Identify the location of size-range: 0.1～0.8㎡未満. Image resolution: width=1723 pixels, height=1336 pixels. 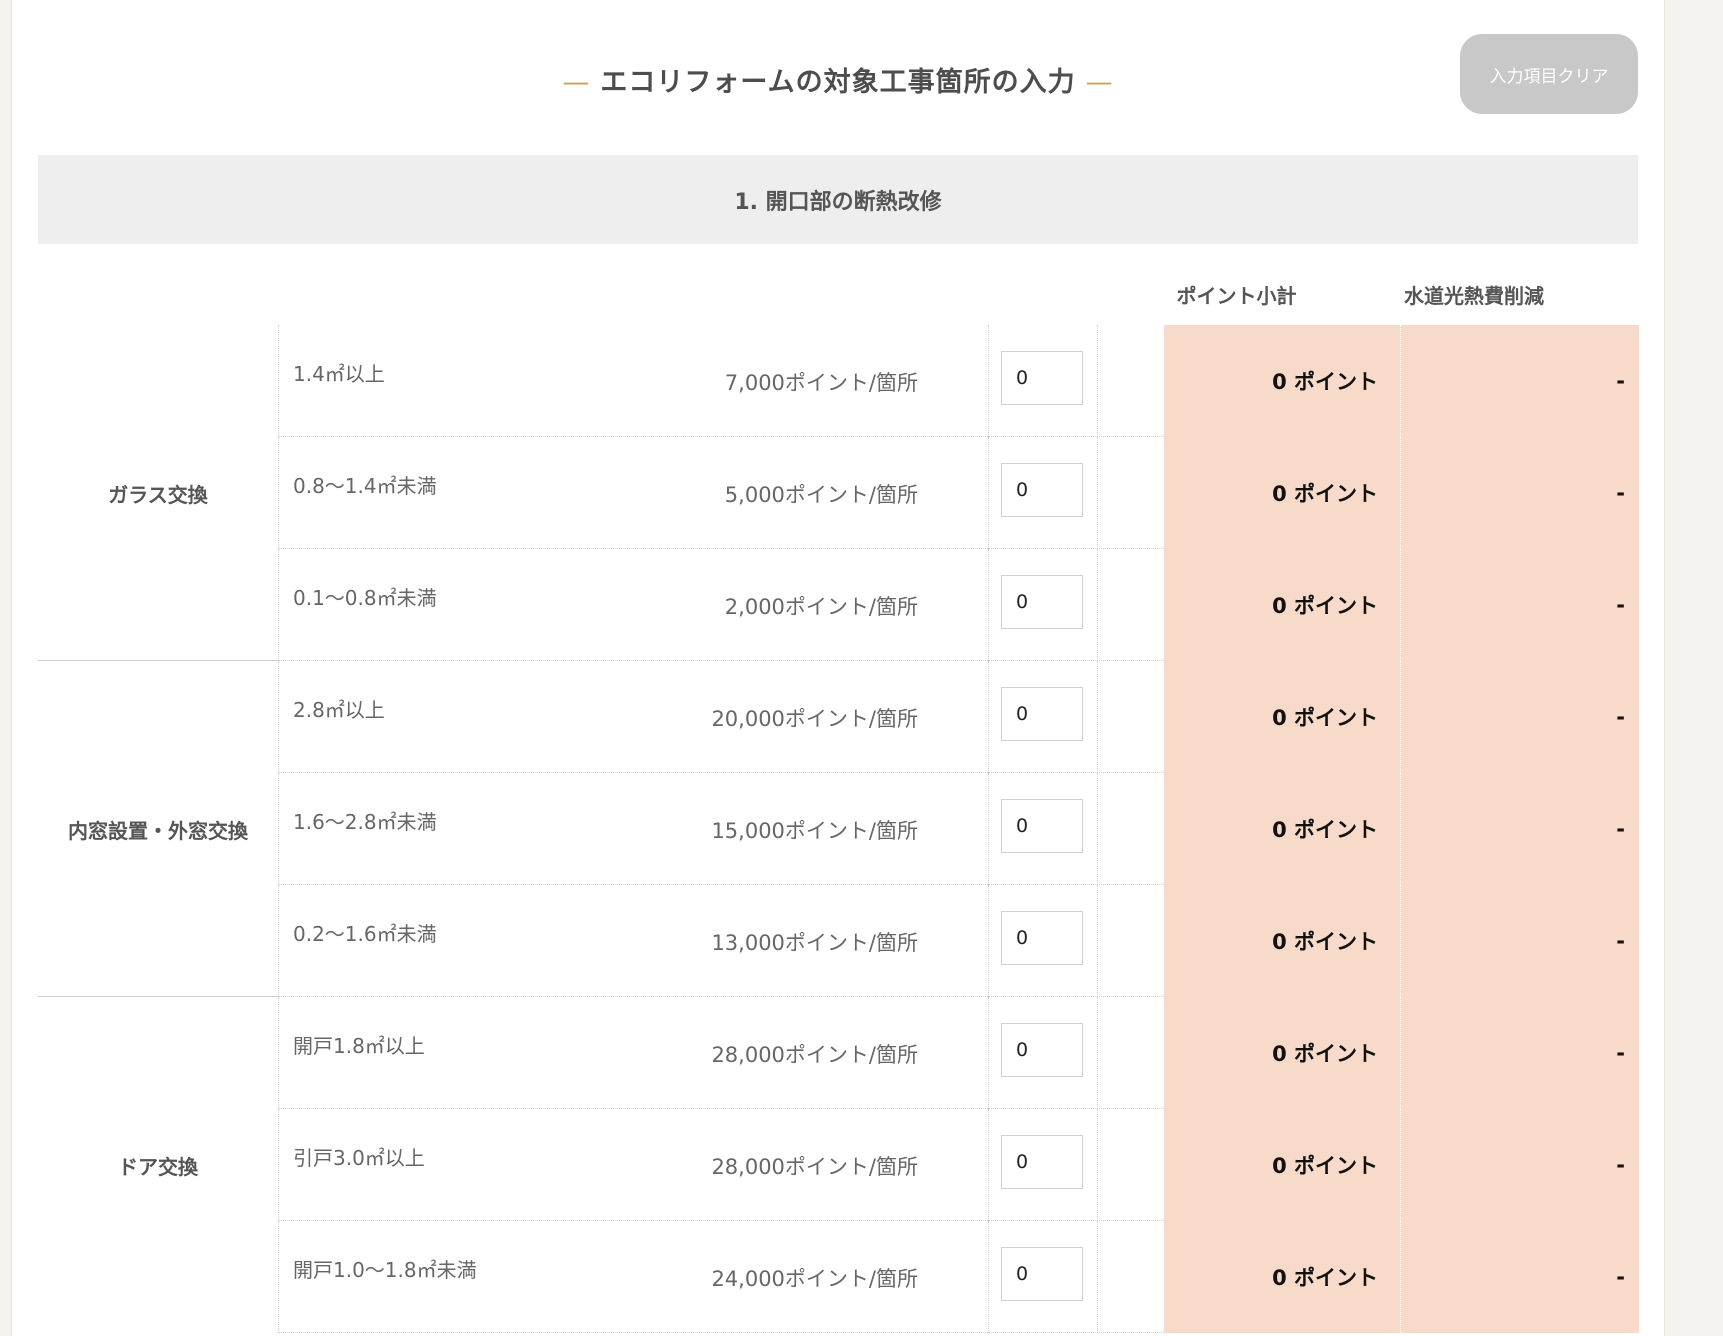
(365, 598).